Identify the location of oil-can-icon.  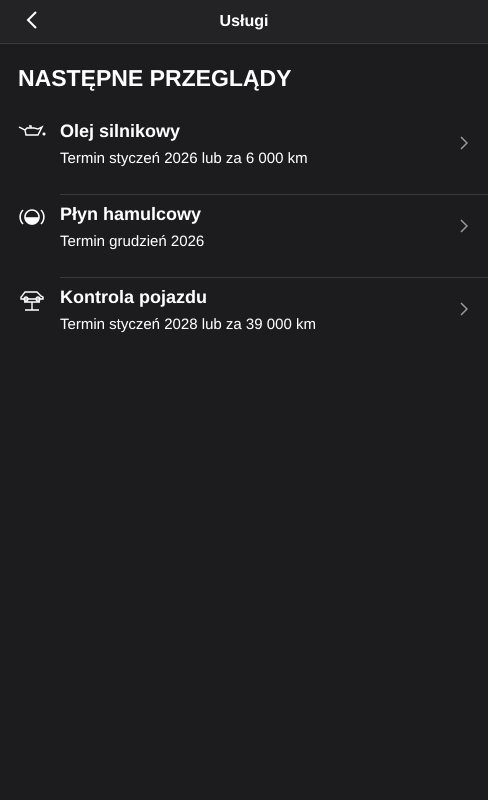
(32, 131).